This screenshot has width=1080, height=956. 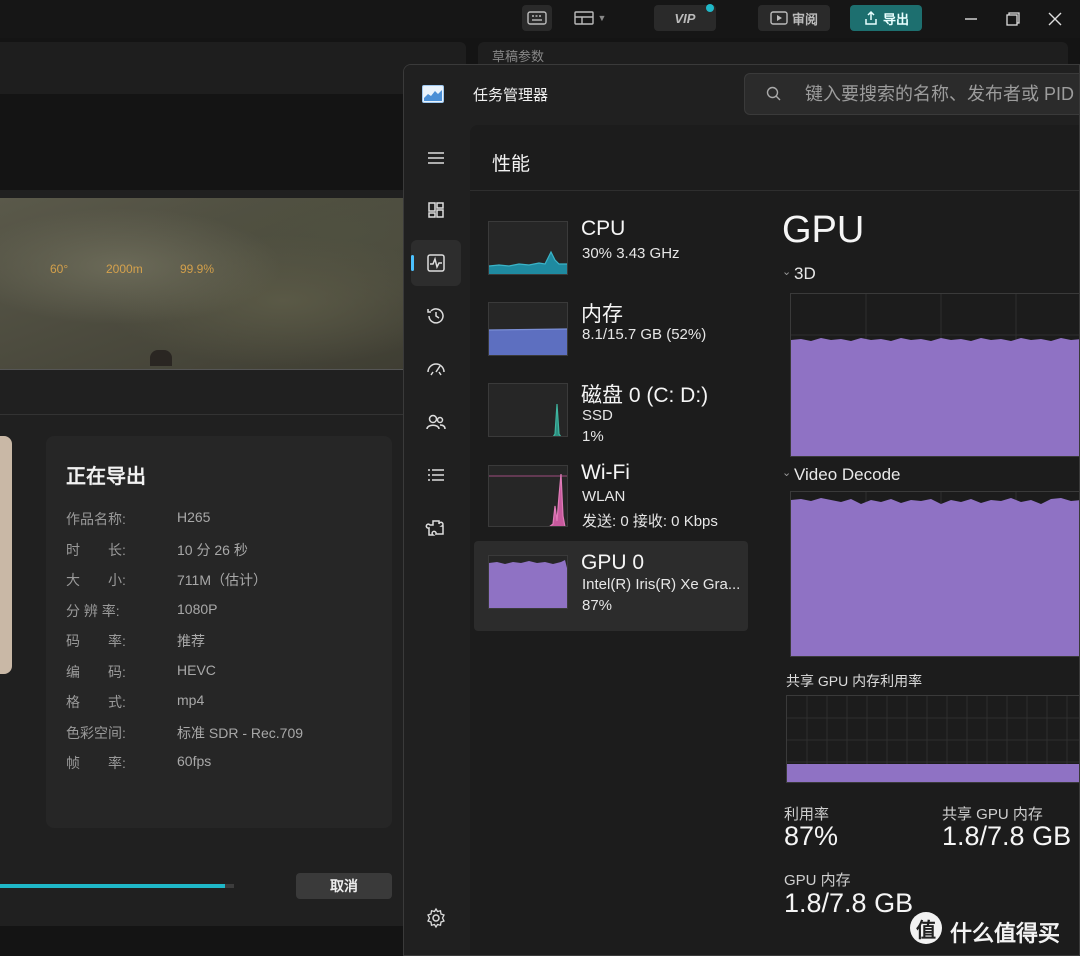 What do you see at coordinates (611, 504) in the screenshot?
I see `resource-item-wifi: Wi-Fi WLAN 发送: 0 接收: 0 Kbps` at bounding box center [611, 504].